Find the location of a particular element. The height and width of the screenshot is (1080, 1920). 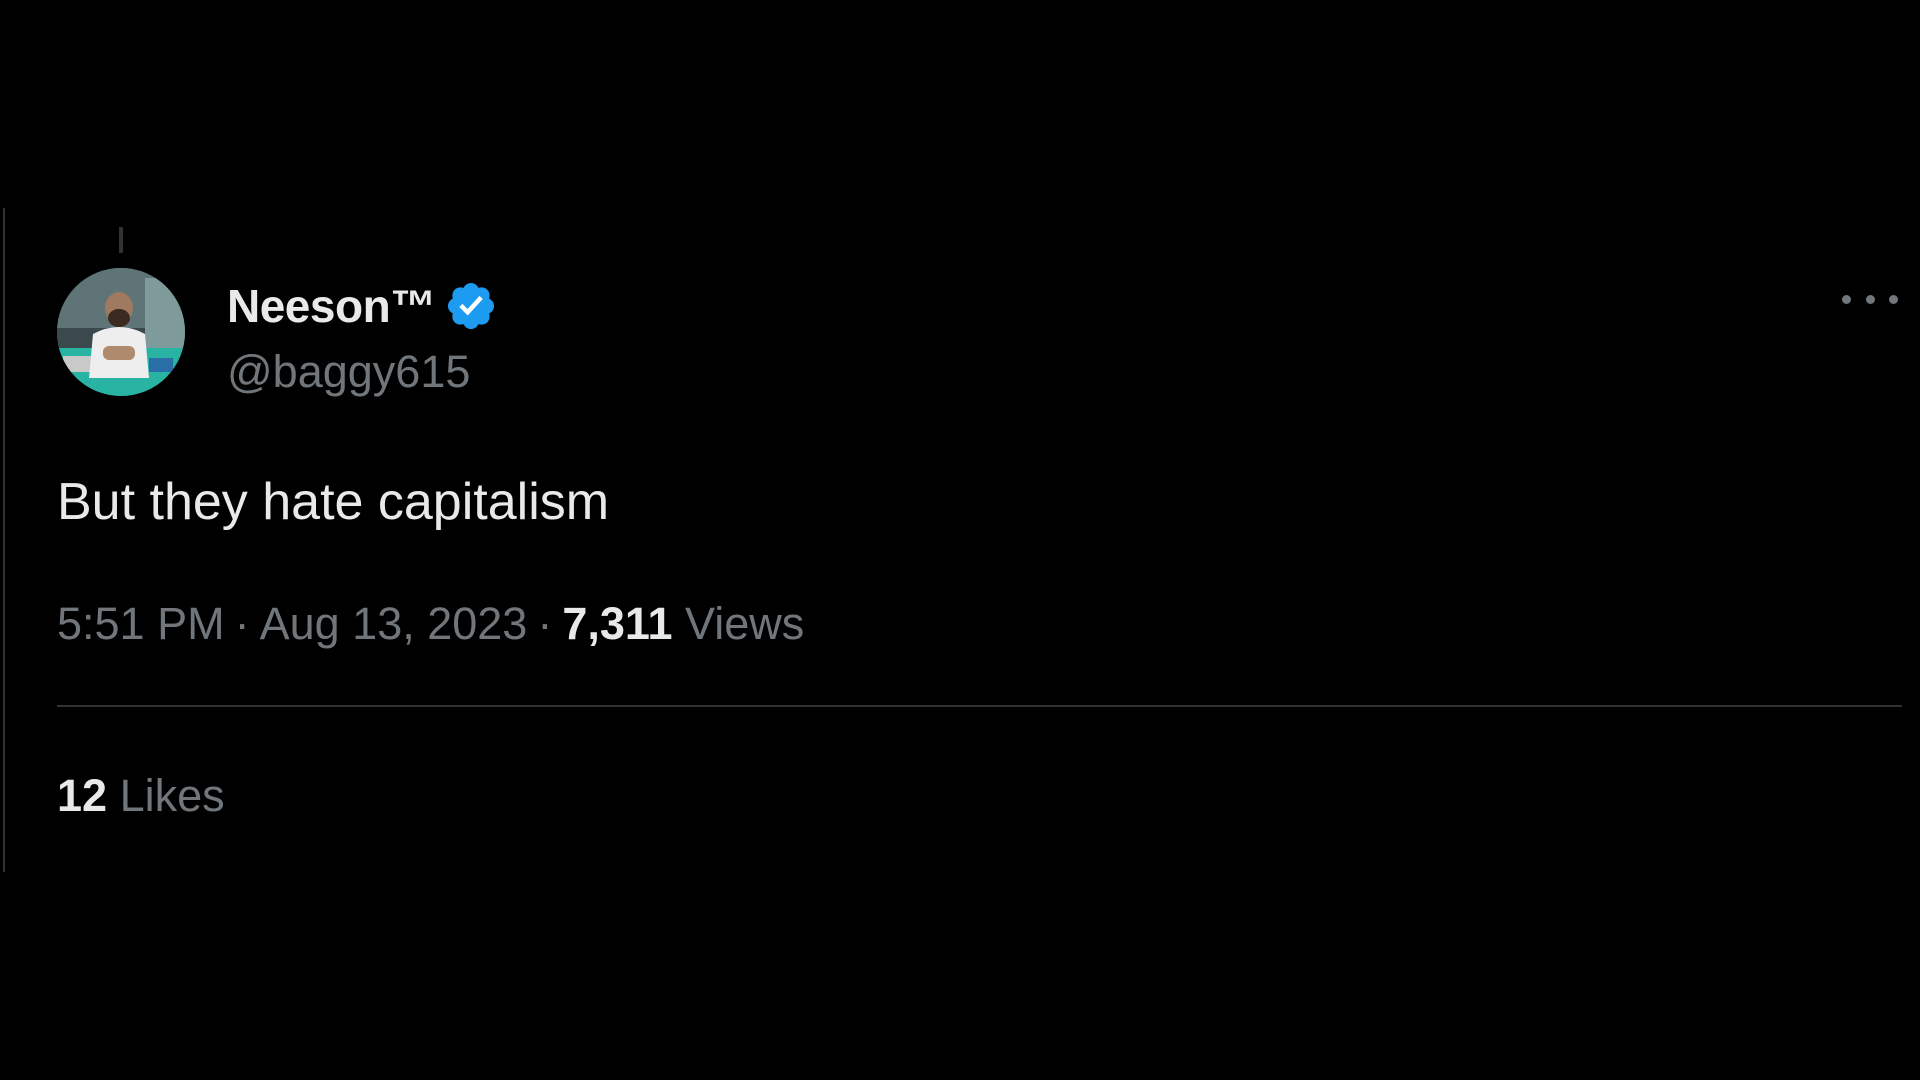

more-options-icon is located at coordinates (1870, 299).